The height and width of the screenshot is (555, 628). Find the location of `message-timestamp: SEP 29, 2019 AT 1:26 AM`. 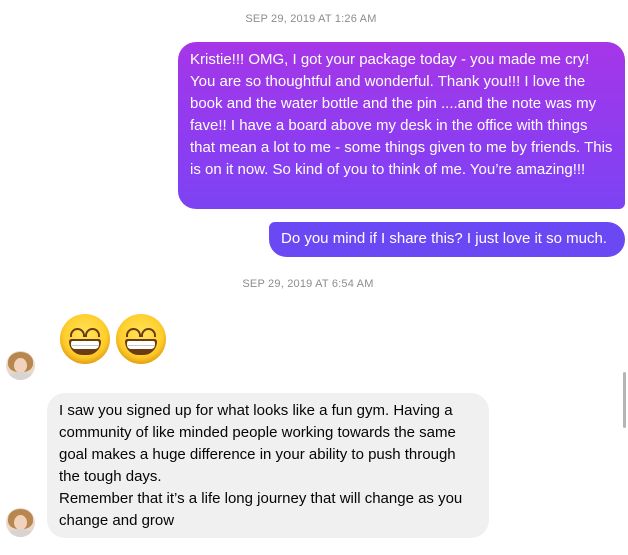

message-timestamp: SEP 29, 2019 AT 1:26 AM is located at coordinates (311, 19).